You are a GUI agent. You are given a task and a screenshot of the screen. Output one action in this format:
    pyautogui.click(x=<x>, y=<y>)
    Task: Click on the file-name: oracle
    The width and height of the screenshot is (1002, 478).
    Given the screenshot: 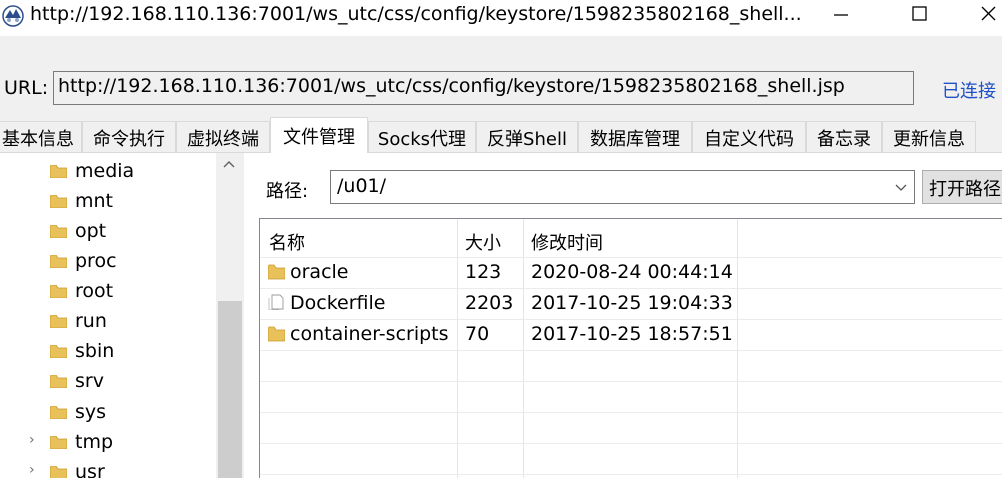 What is the action you would take?
    pyautogui.click(x=319, y=272)
    